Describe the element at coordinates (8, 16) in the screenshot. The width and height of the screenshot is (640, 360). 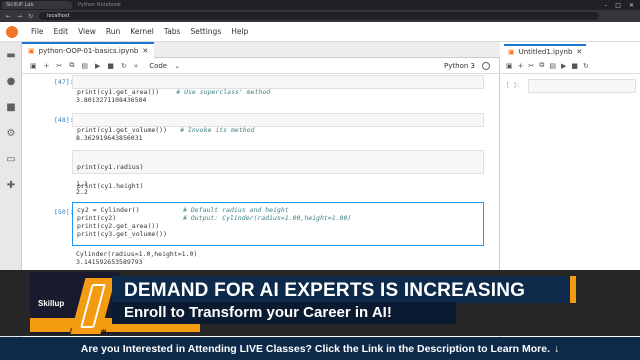
I see `back-icon: ←` at that location.